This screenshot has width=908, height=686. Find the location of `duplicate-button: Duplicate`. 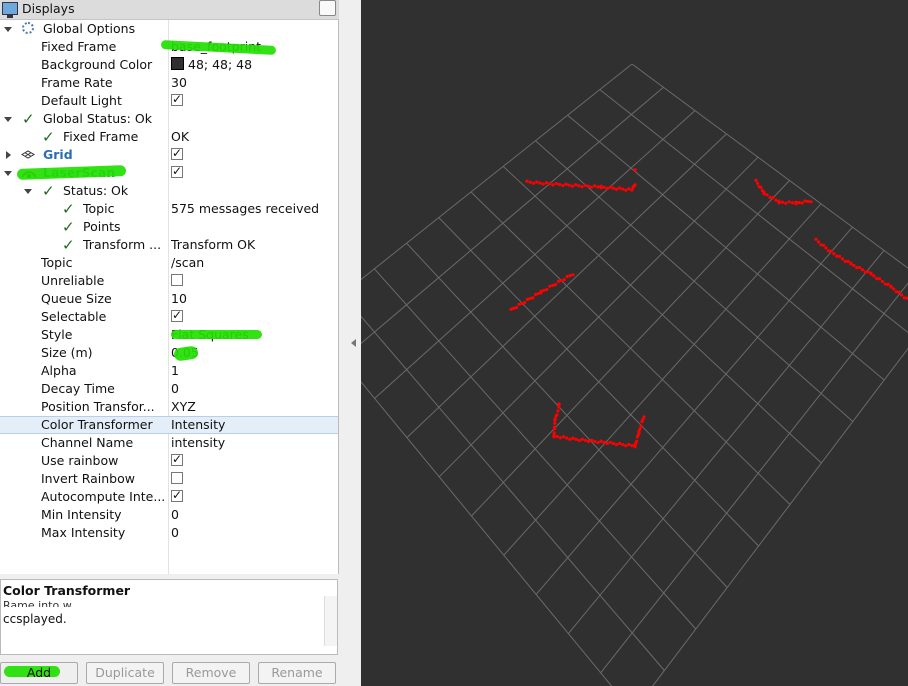

duplicate-button: Duplicate is located at coordinates (125, 673).